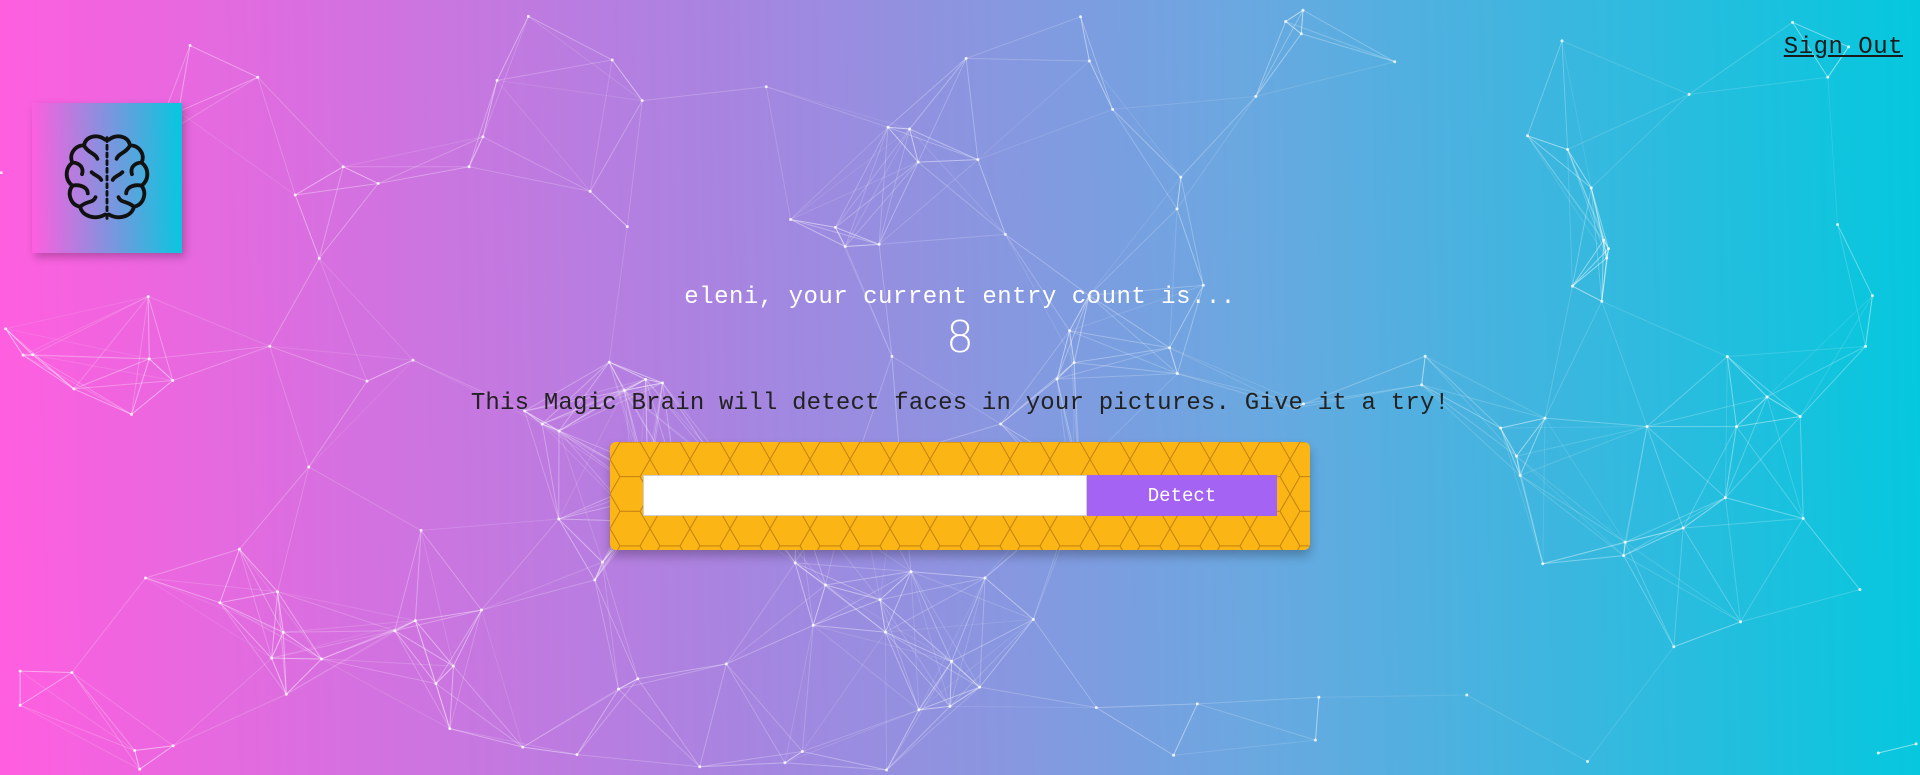 This screenshot has width=1920, height=775. Describe the element at coordinates (865, 495) in the screenshot. I see `image-url-input` at that location.